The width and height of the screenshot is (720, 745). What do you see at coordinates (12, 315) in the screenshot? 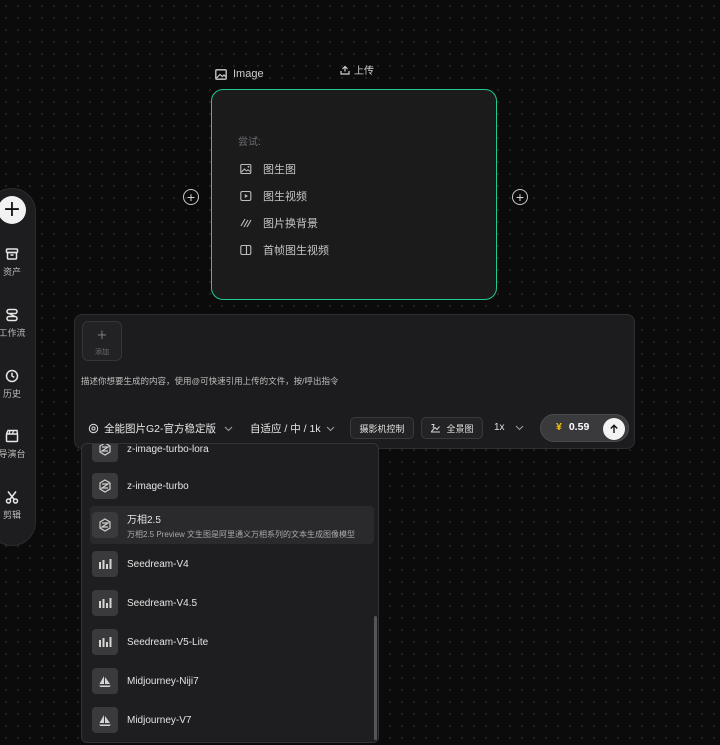
I see `workflow-icon` at bounding box center [12, 315].